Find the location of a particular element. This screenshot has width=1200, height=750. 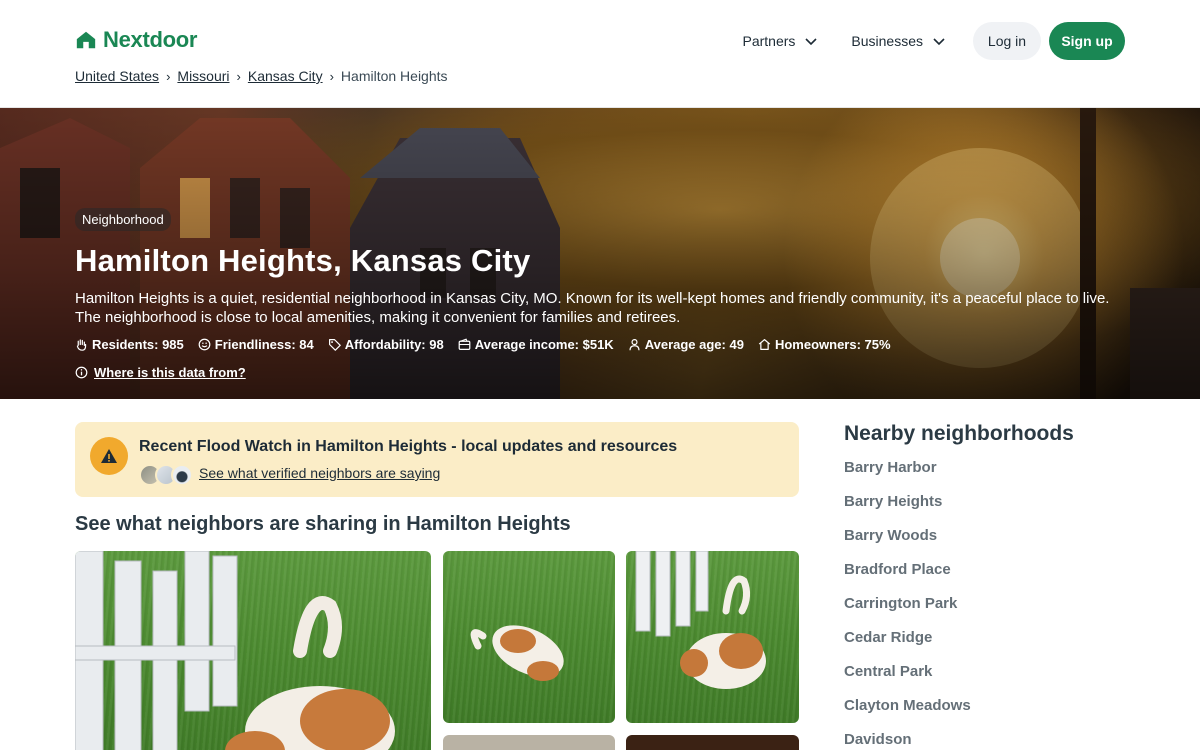

stat-friendliness: Friendliness: 84 is located at coordinates (256, 344).